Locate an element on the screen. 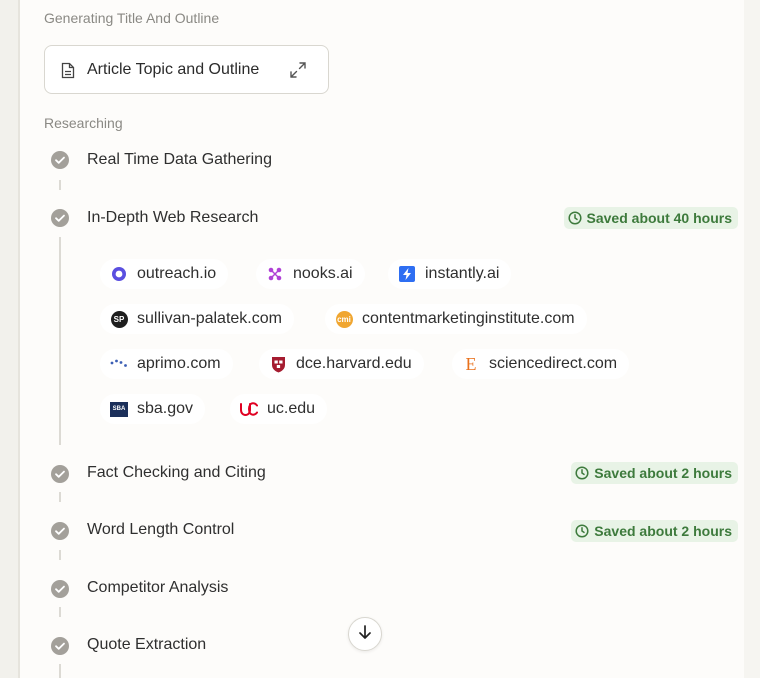  source-domain: dce.harvard.edu is located at coordinates (354, 363).